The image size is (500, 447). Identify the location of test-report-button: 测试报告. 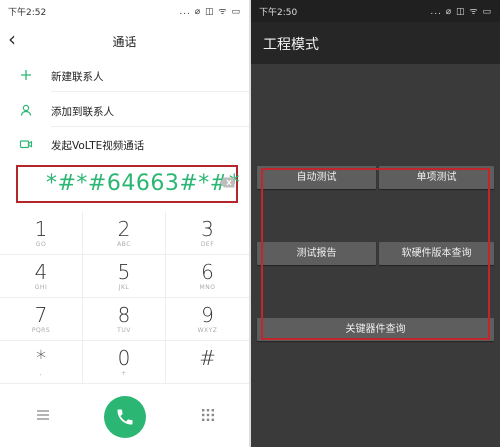
(316, 253).